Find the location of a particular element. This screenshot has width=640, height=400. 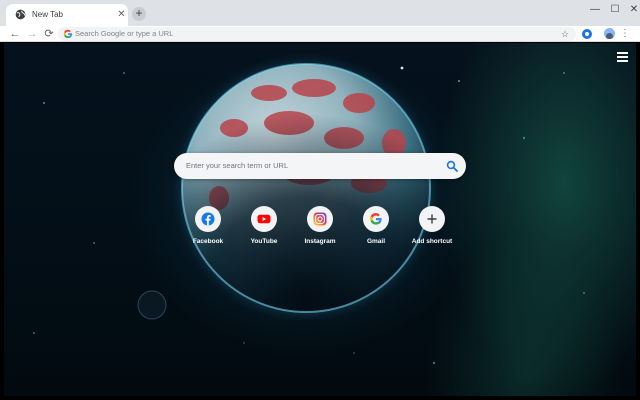

minimize-button: — is located at coordinates (595, 10).